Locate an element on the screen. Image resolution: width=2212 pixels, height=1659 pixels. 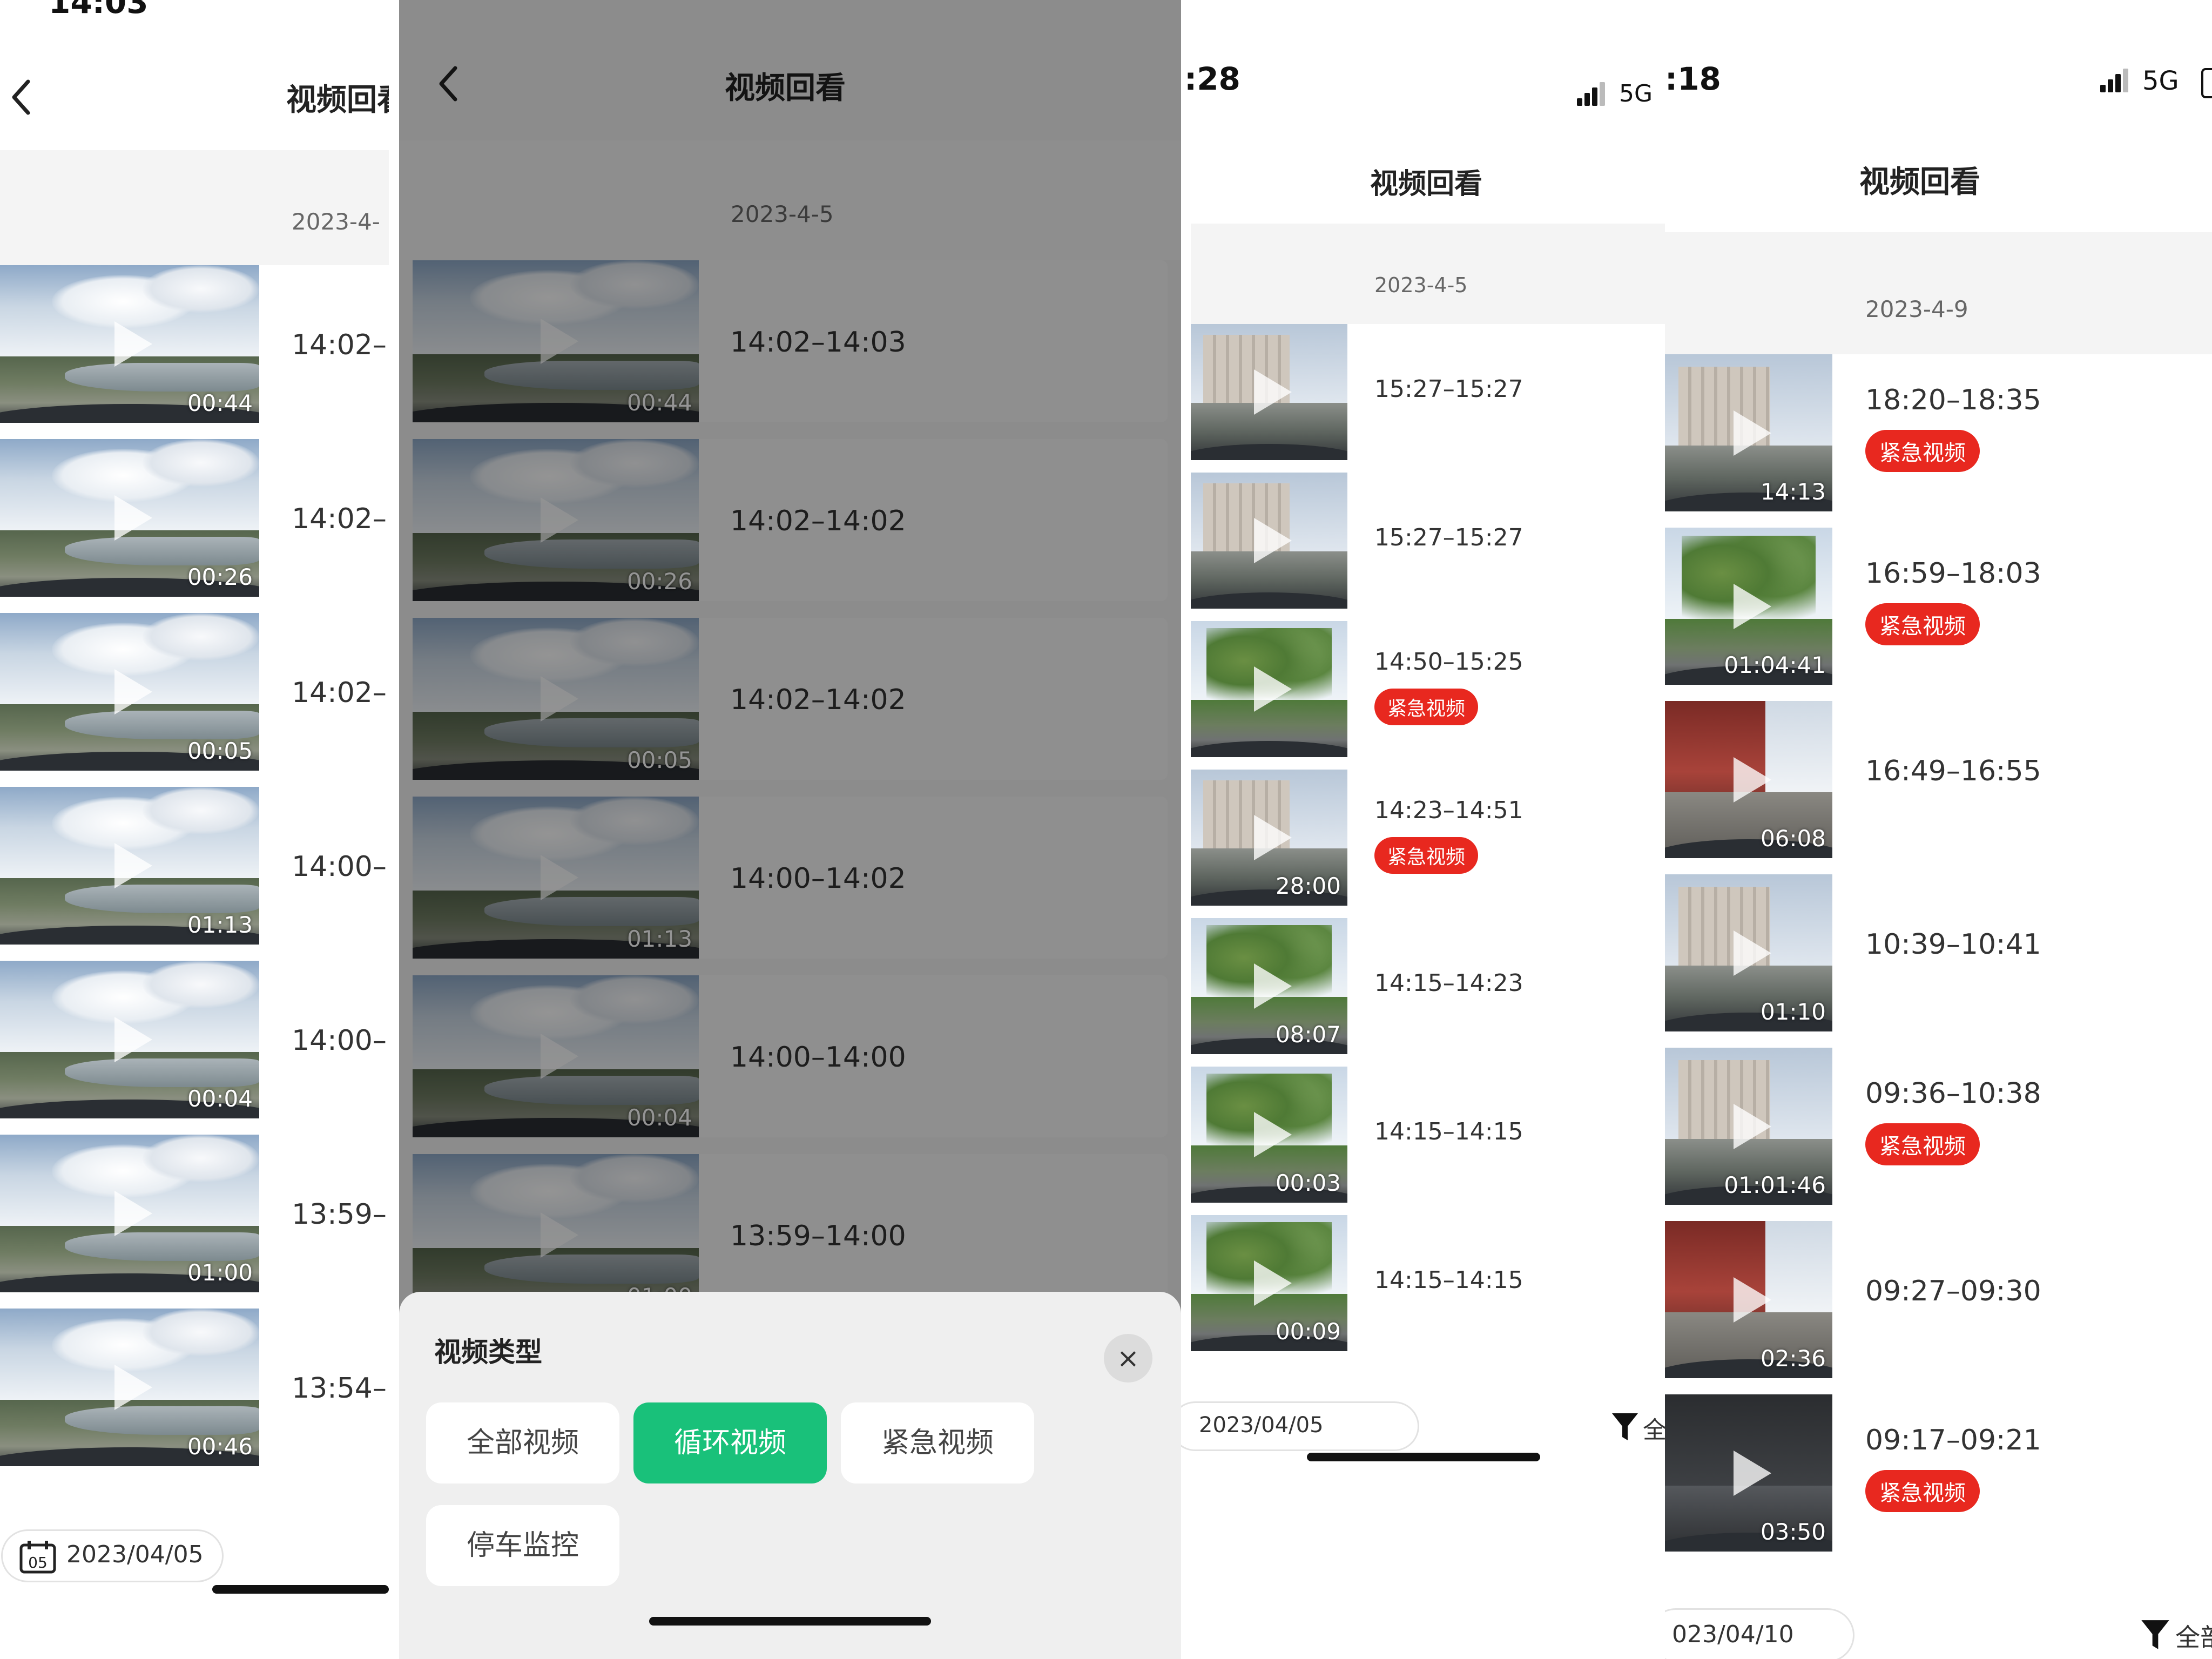
option-all-videos: 全部视频 is located at coordinates (522, 1442).